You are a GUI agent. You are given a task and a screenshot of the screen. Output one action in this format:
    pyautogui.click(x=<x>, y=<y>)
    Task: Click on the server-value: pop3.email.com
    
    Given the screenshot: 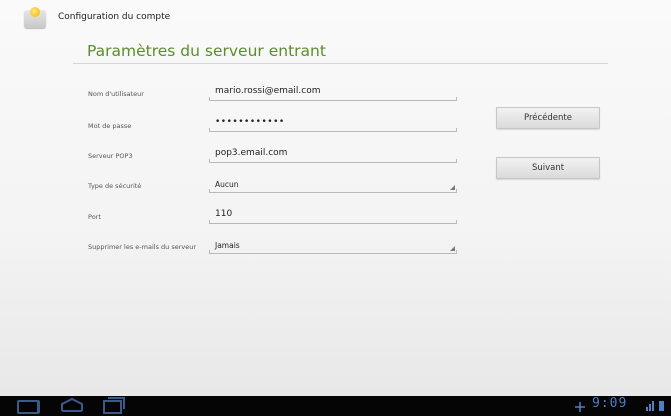 What is the action you would take?
    pyautogui.click(x=251, y=153)
    